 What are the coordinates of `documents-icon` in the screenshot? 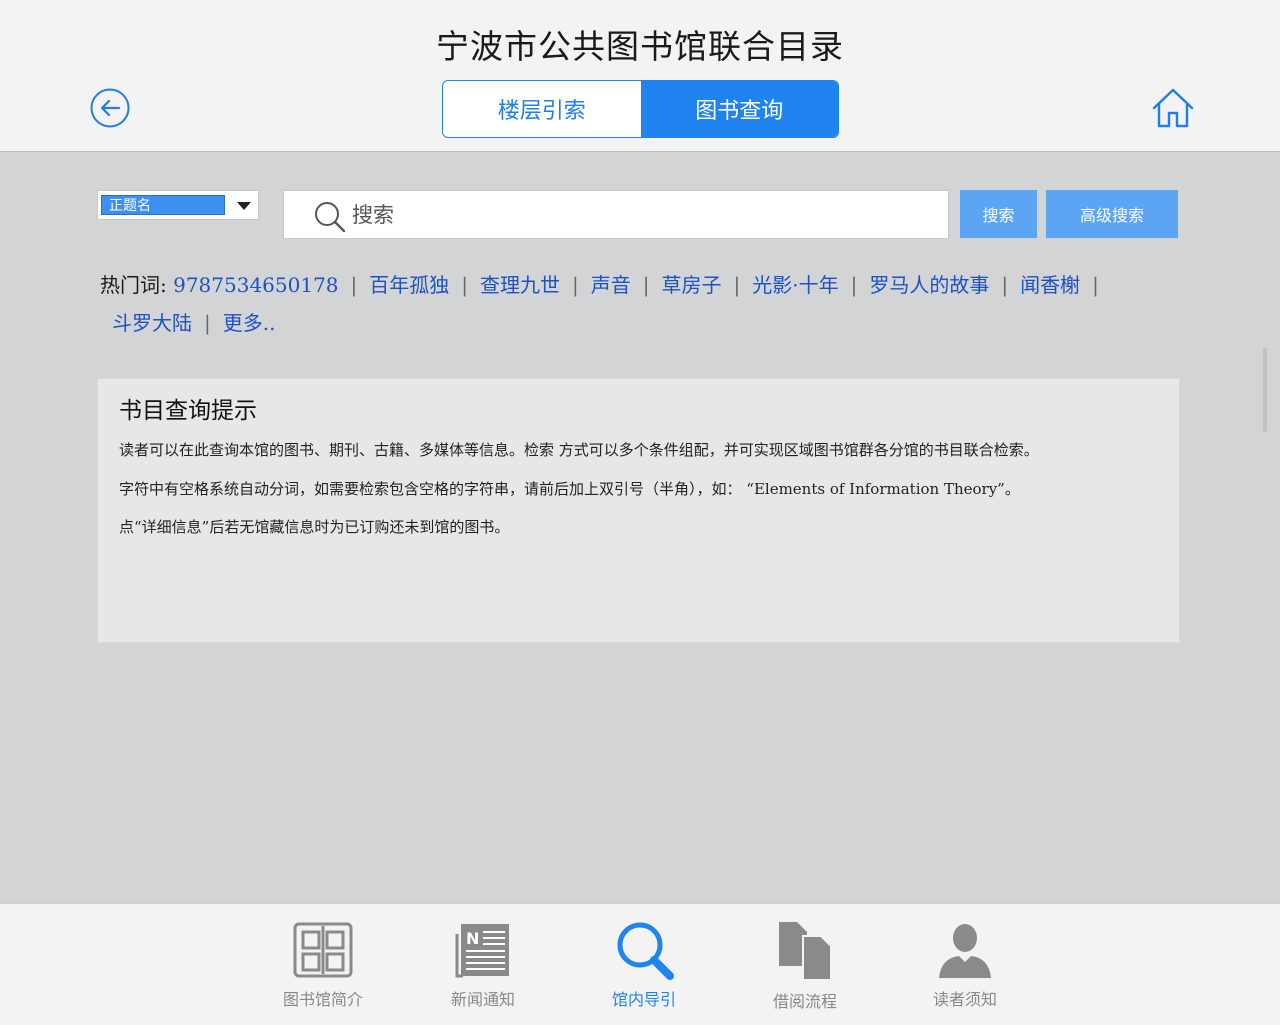 It's located at (805, 951).